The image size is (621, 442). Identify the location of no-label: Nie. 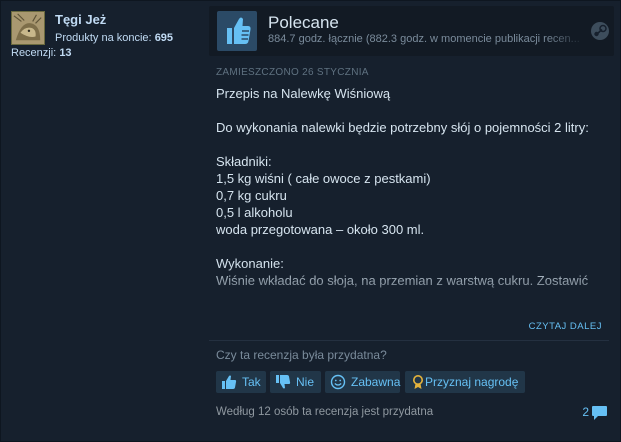
(305, 382).